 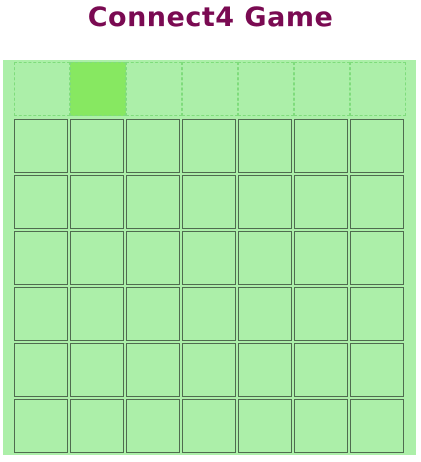 I want to click on drop-row, so click(x=210, y=89).